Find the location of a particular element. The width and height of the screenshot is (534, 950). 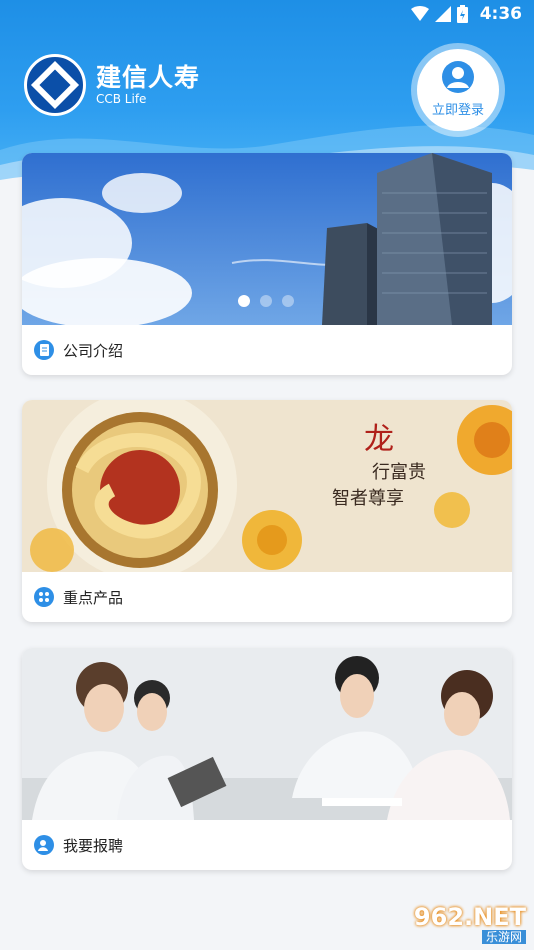

watermark: 962.NET 乐游网 is located at coordinates (463, 924).